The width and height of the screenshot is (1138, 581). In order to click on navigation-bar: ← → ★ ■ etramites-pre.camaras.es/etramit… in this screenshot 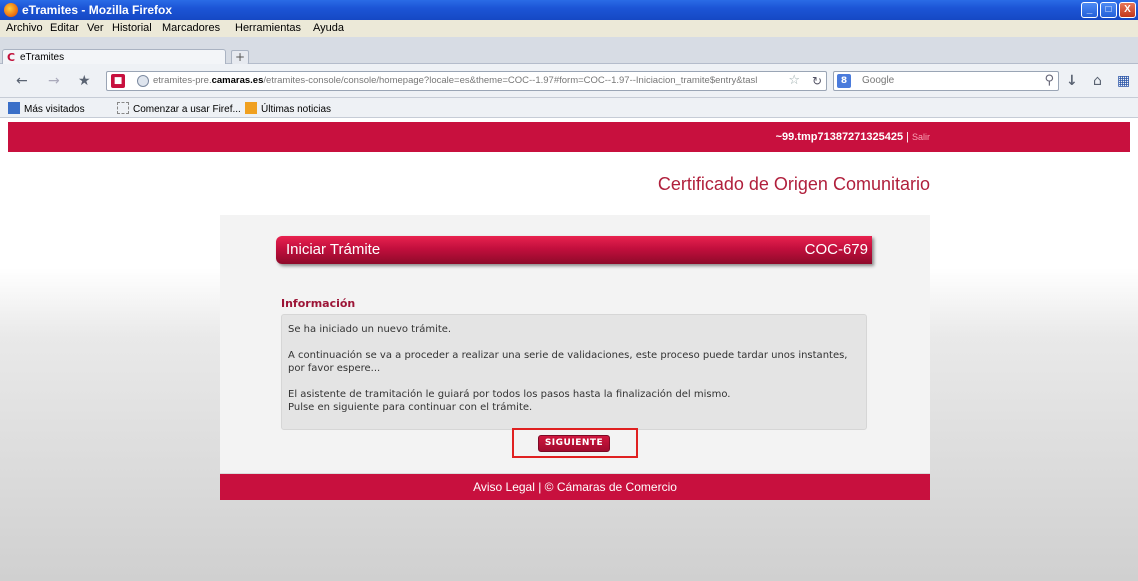, I will do `click(569, 81)`.